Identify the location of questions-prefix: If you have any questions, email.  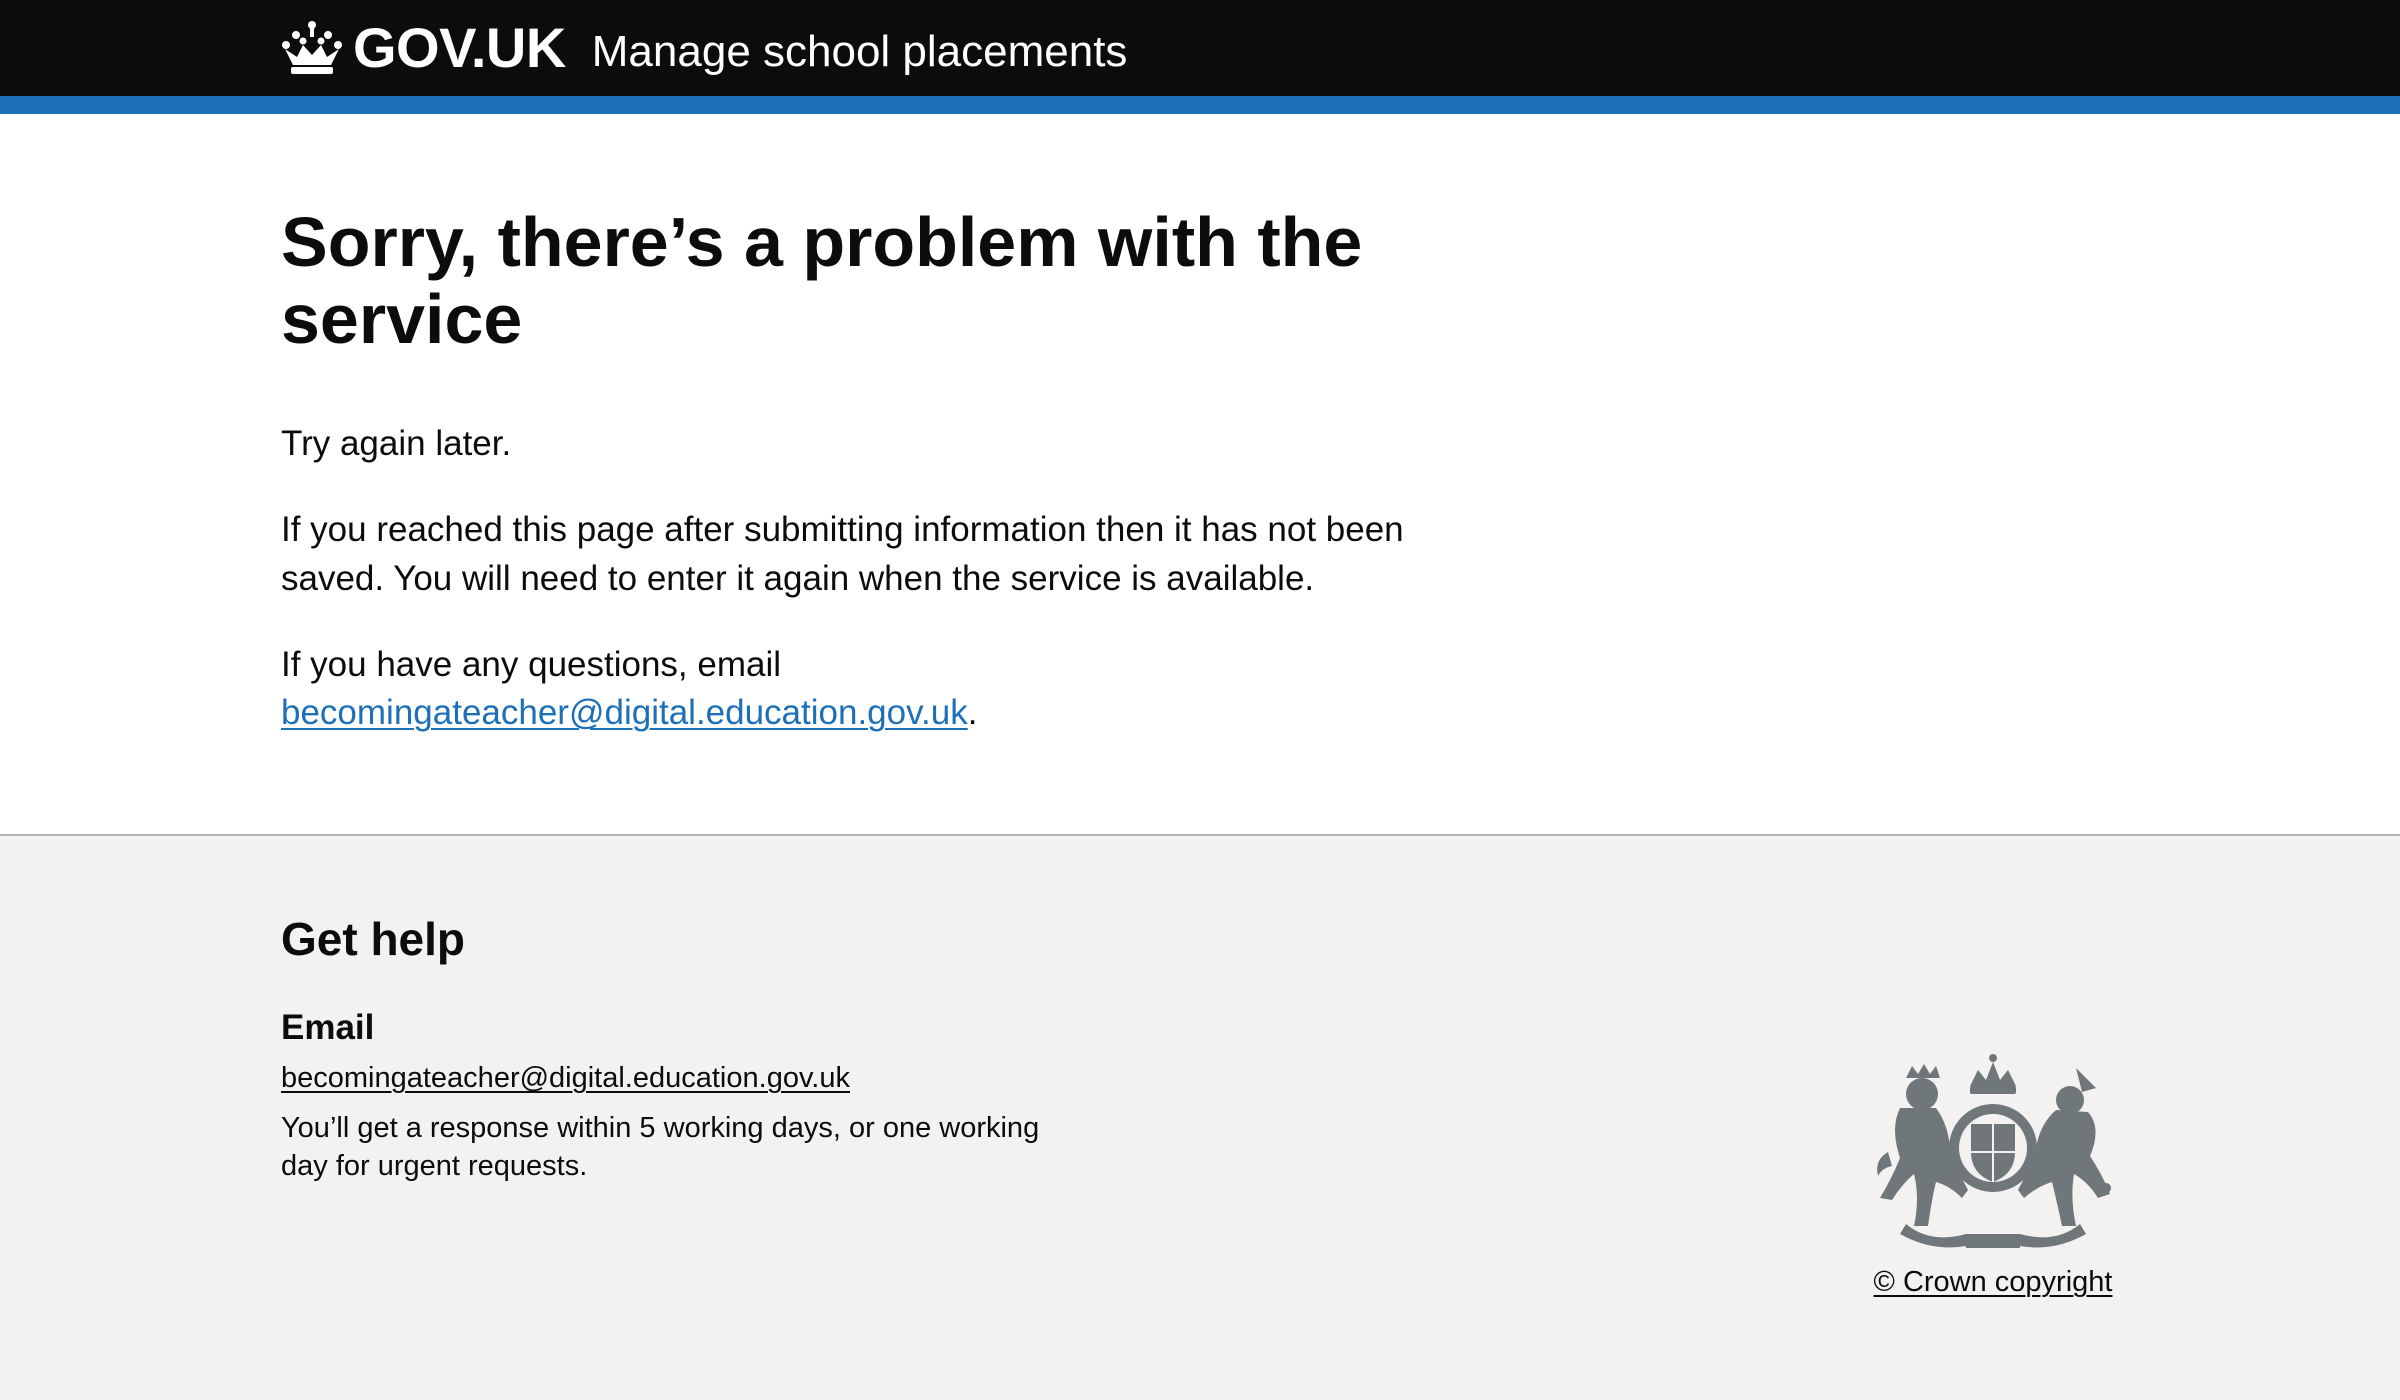
(531, 664).